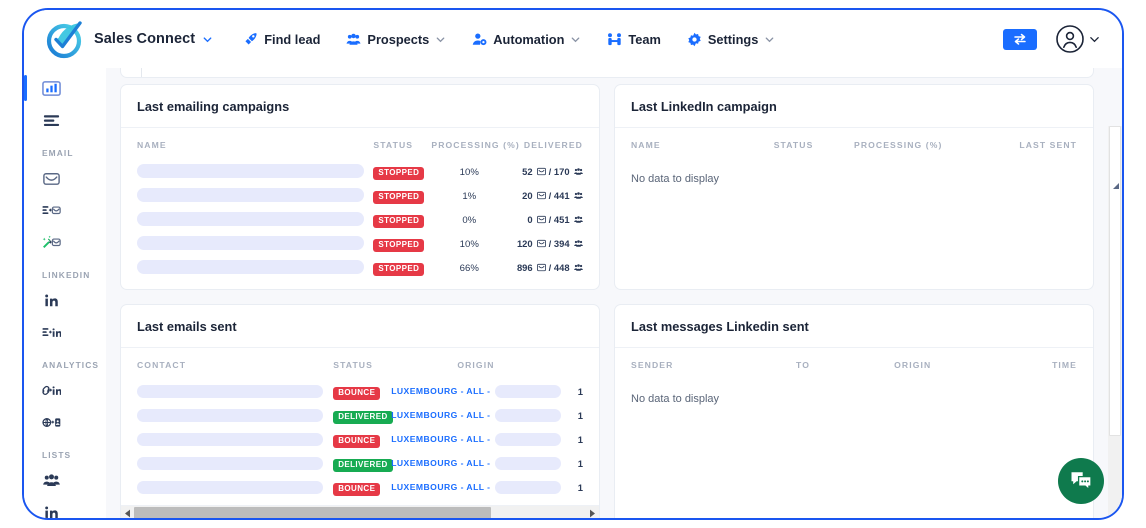  I want to click on table-row: STOPPED 10% 120 / 394, so click(360, 243).